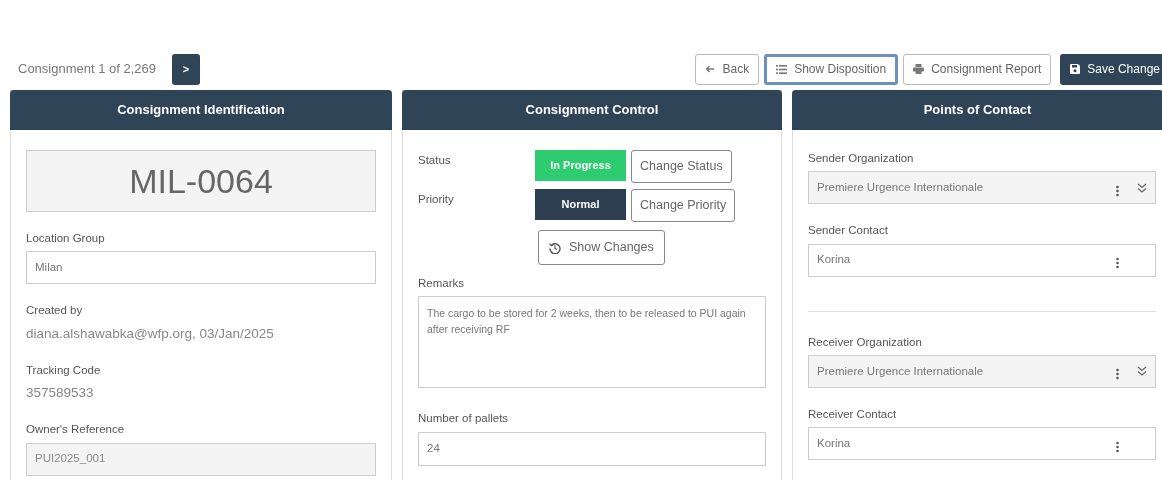 The width and height of the screenshot is (1162, 480). What do you see at coordinates (66, 238) in the screenshot?
I see `field-label: Location Group` at bounding box center [66, 238].